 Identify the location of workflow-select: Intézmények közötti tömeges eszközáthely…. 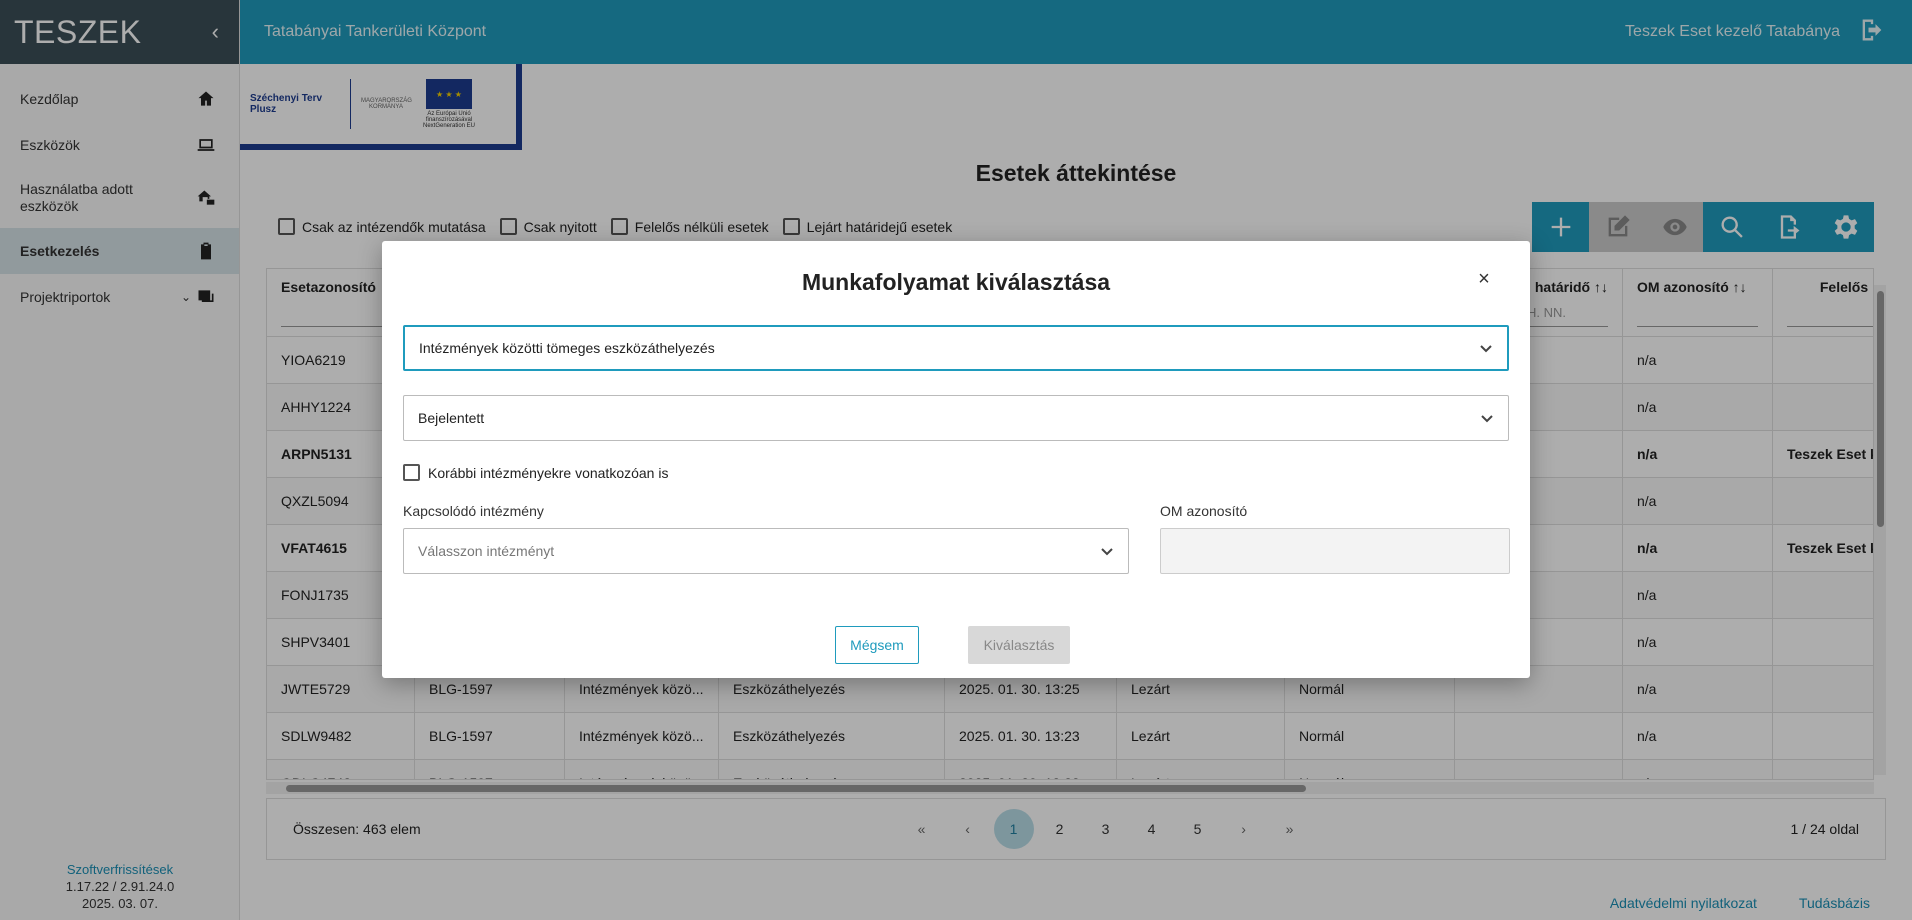
(956, 348).